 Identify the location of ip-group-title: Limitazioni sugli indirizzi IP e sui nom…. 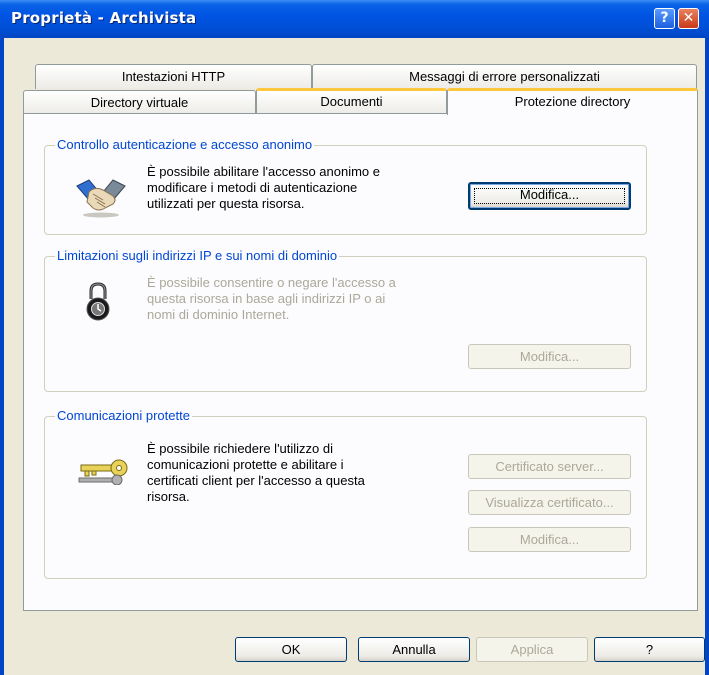
(197, 255).